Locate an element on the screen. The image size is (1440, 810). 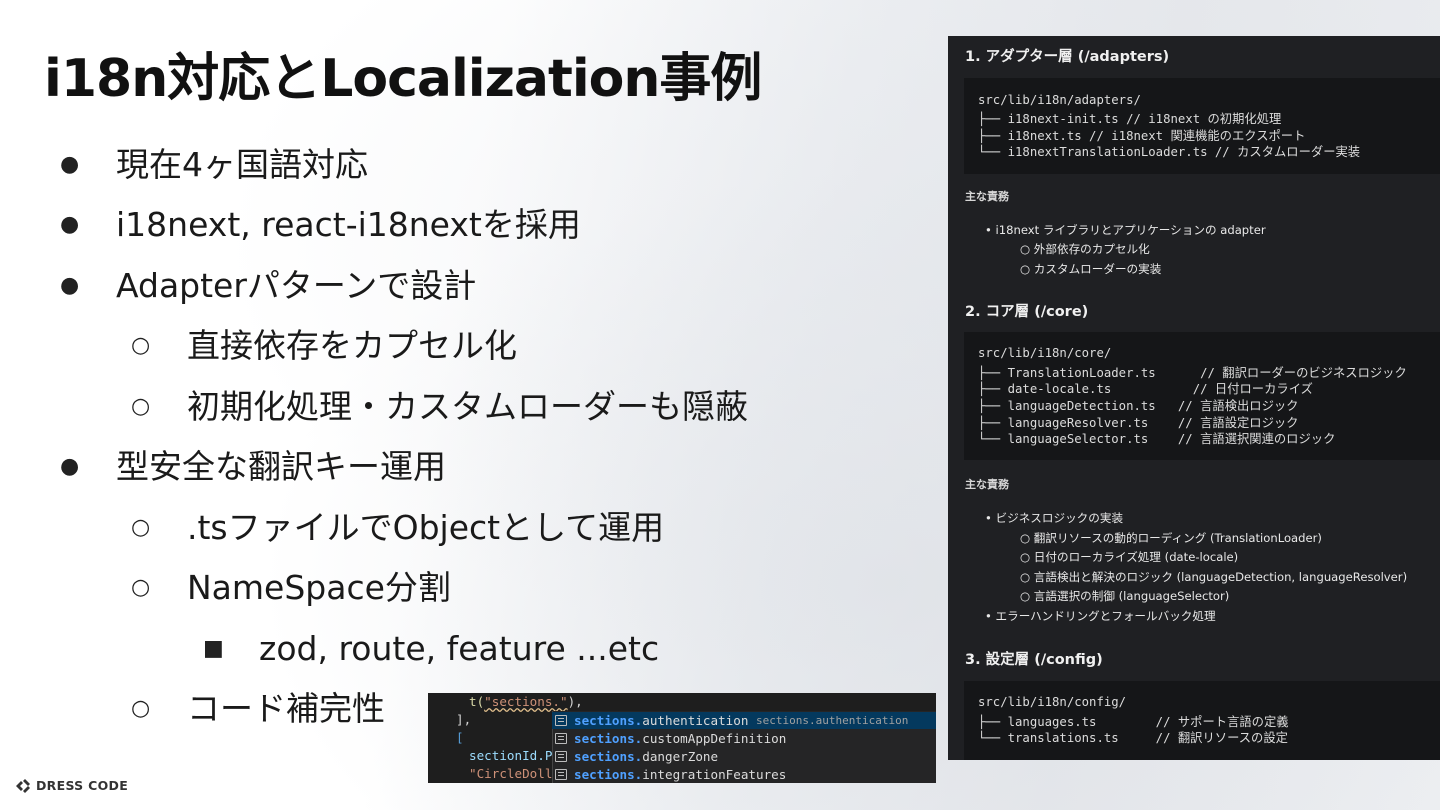
bullet-text: 初期化処理・カスタムローダーも隠蔽 is located at coordinates (467, 406).